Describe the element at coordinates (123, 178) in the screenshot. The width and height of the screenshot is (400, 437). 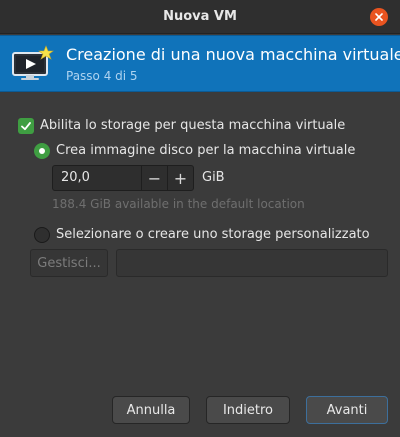
I see `disk-size-stepper: 20,0 − +` at that location.